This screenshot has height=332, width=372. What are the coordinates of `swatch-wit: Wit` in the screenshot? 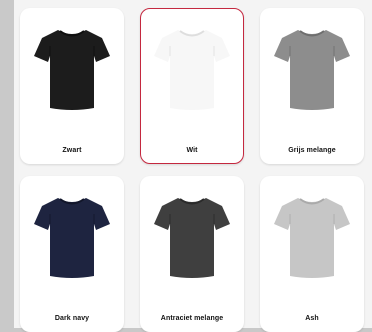 It's located at (192, 86).